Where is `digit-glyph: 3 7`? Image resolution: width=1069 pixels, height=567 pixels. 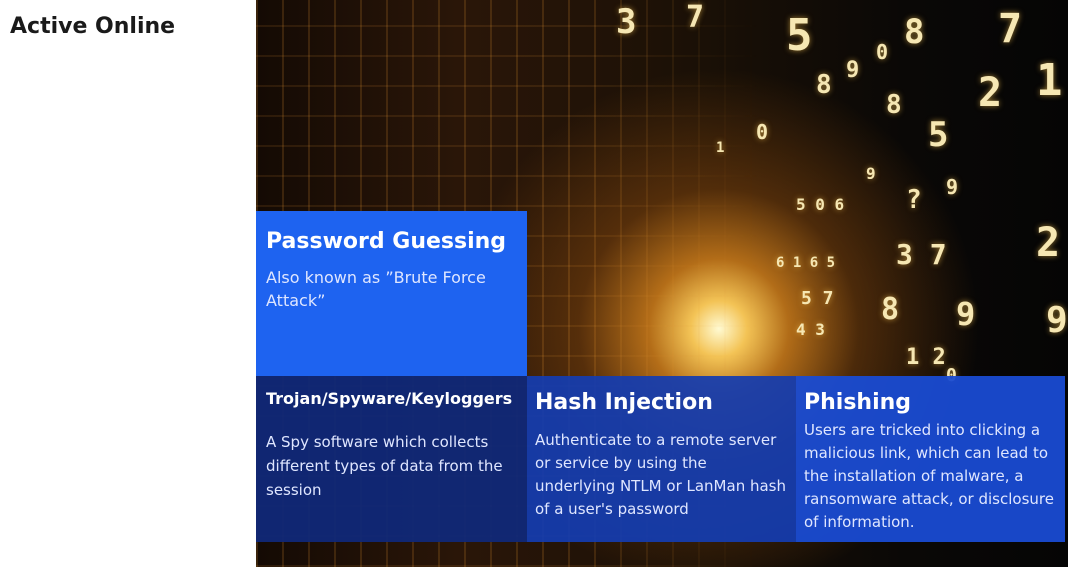 digit-glyph: 3 7 is located at coordinates (921, 254).